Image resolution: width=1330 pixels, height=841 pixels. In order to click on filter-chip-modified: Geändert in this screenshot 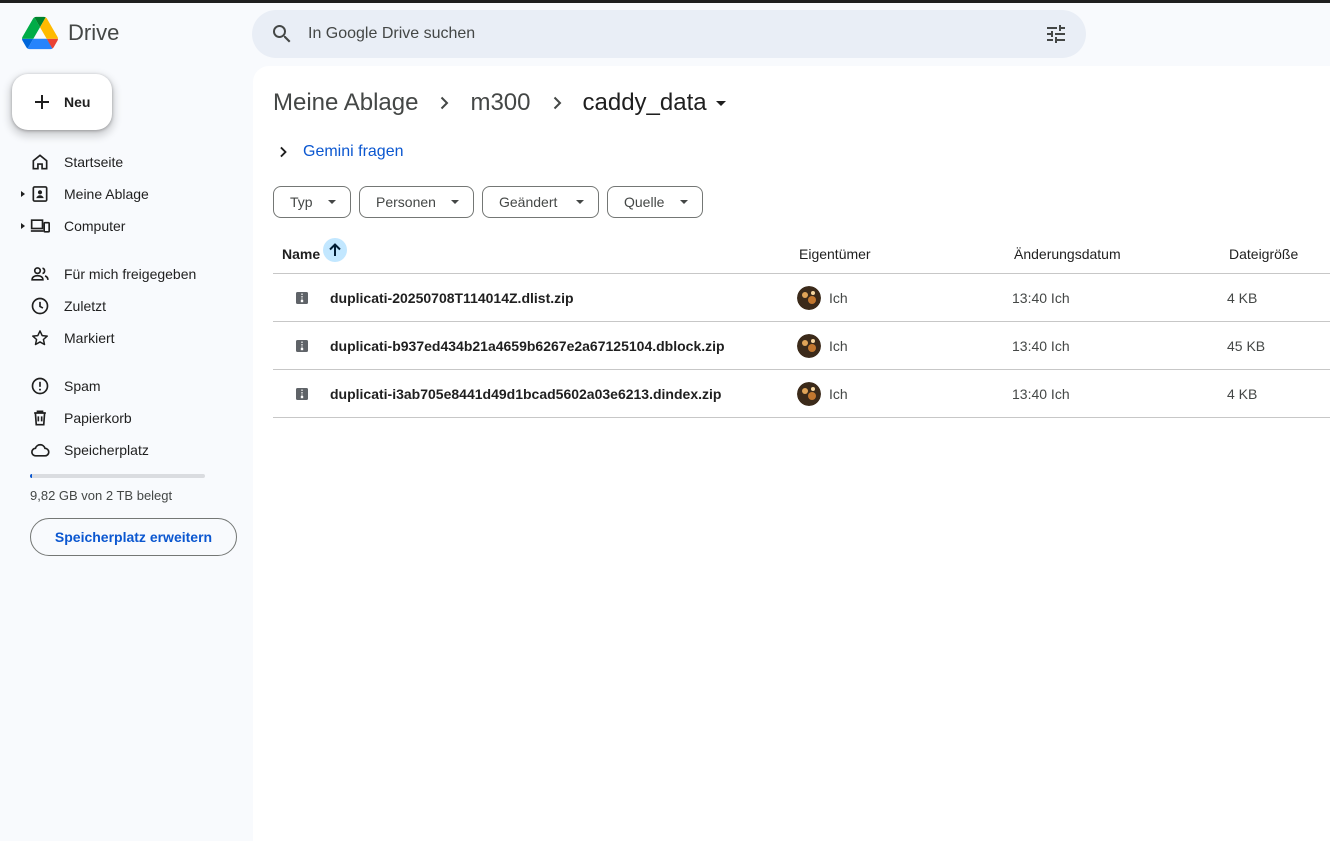, I will do `click(540, 202)`.